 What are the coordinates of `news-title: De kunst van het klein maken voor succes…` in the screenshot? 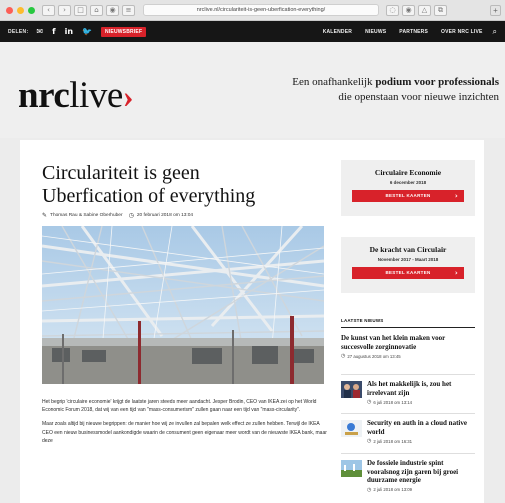 It's located at (408, 342).